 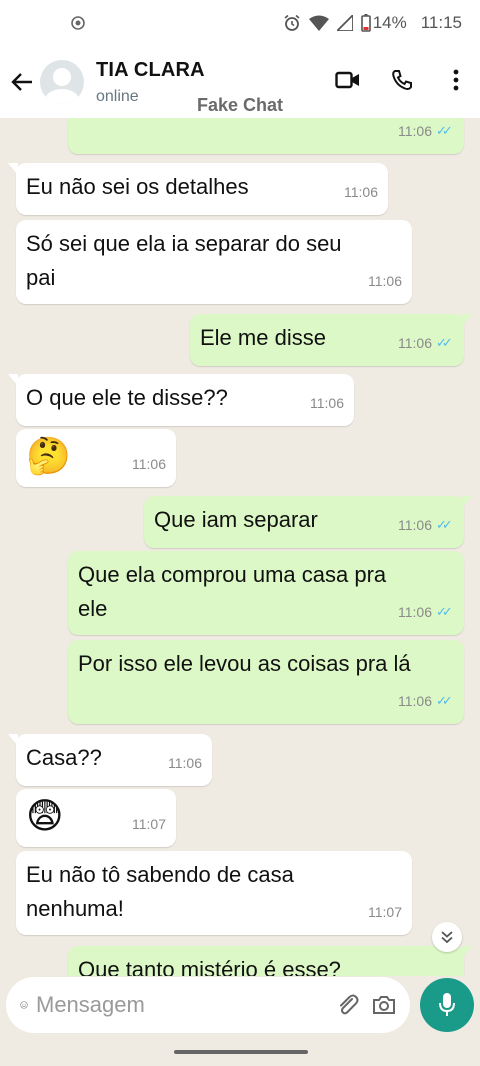 What do you see at coordinates (45, 815) in the screenshot?
I see `fearful-face-emoji: 😨` at bounding box center [45, 815].